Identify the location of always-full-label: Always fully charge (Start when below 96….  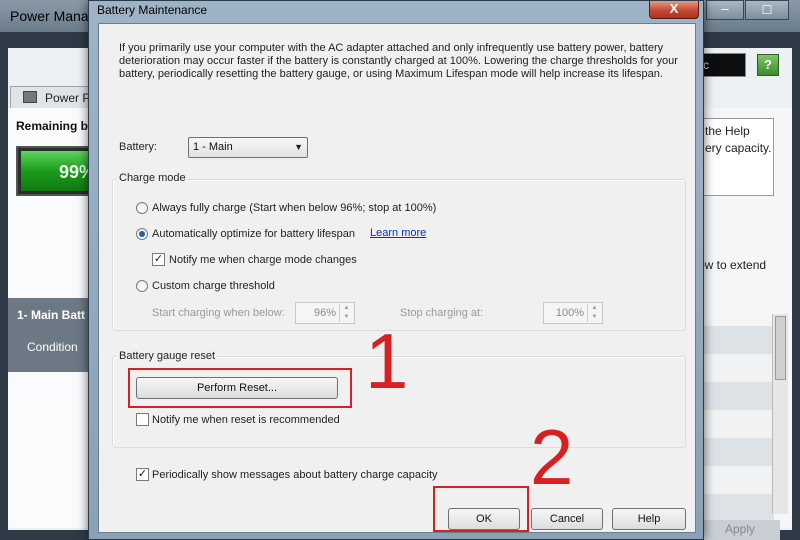
(294, 208).